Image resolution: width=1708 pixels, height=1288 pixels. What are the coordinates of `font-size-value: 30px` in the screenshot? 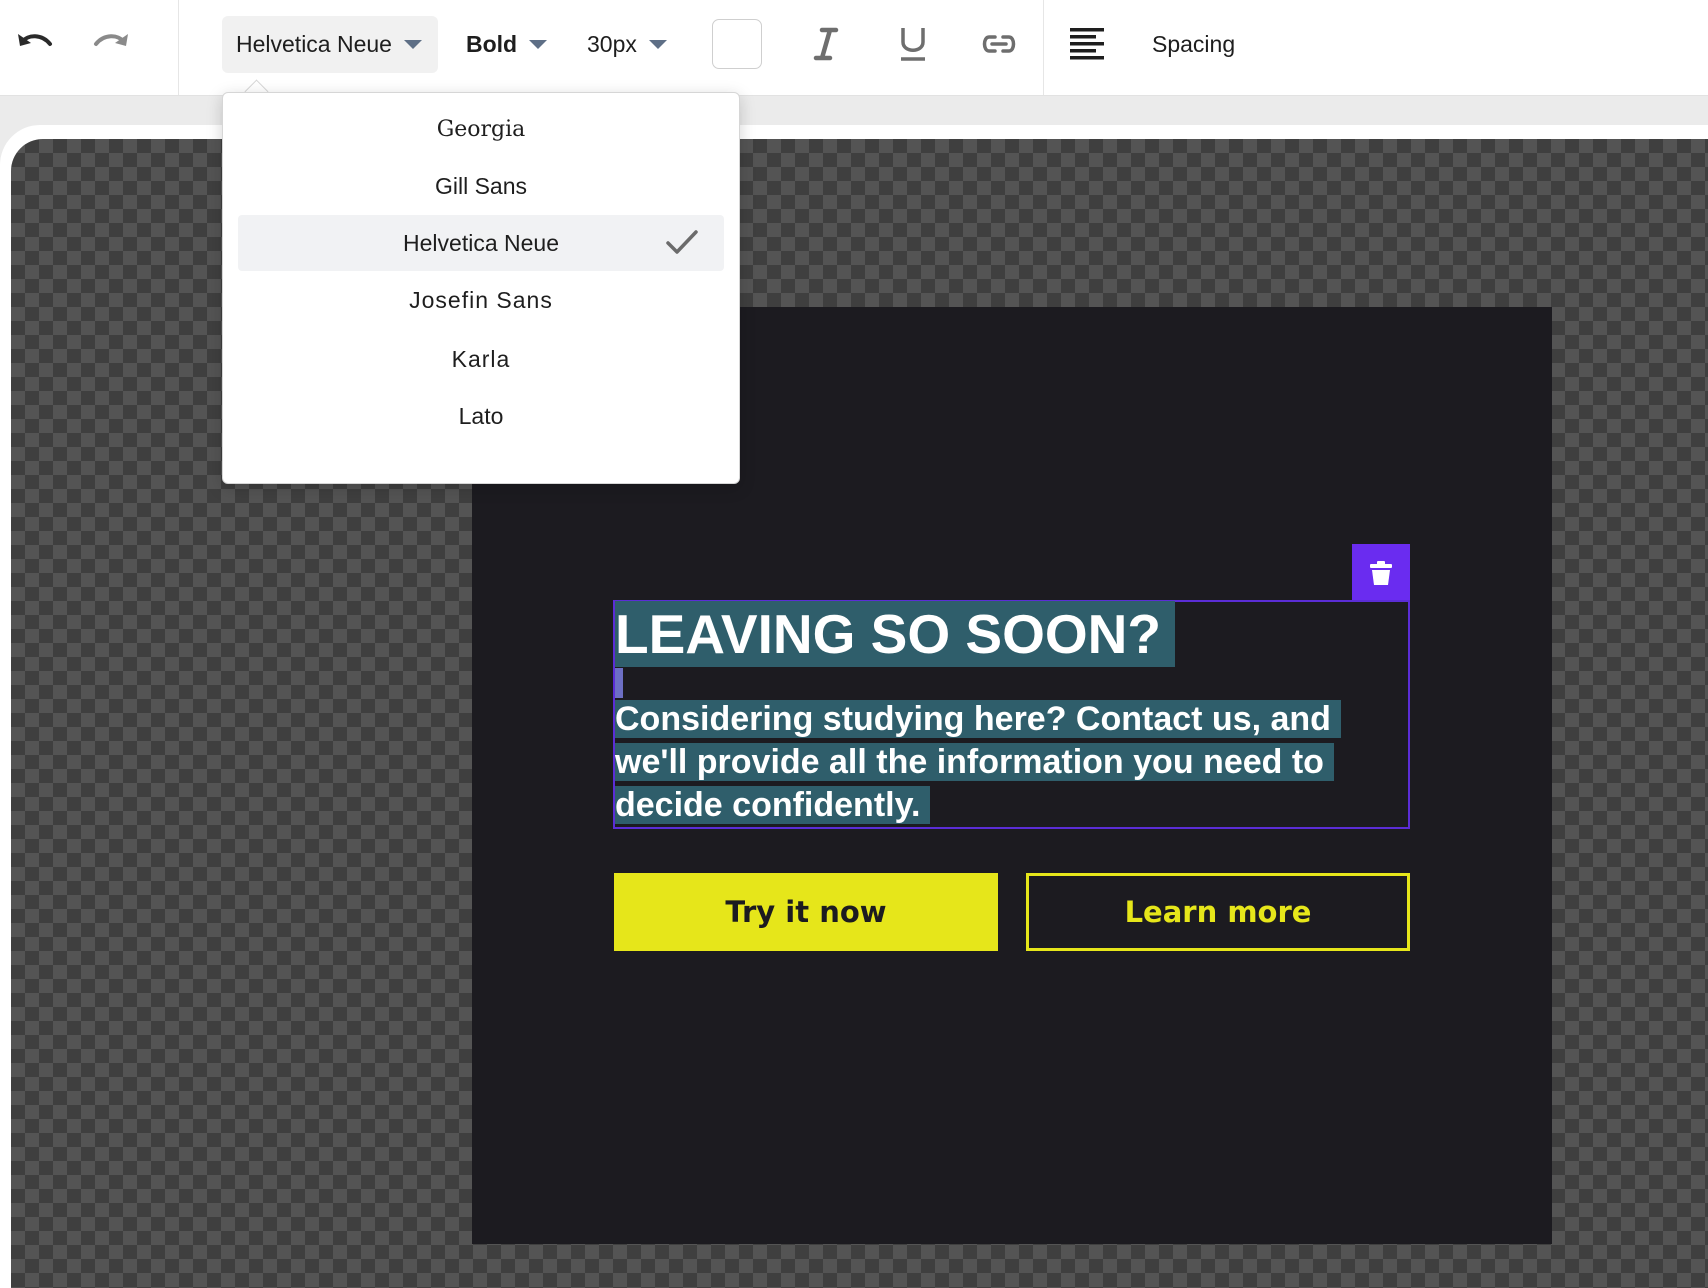 It's located at (612, 44).